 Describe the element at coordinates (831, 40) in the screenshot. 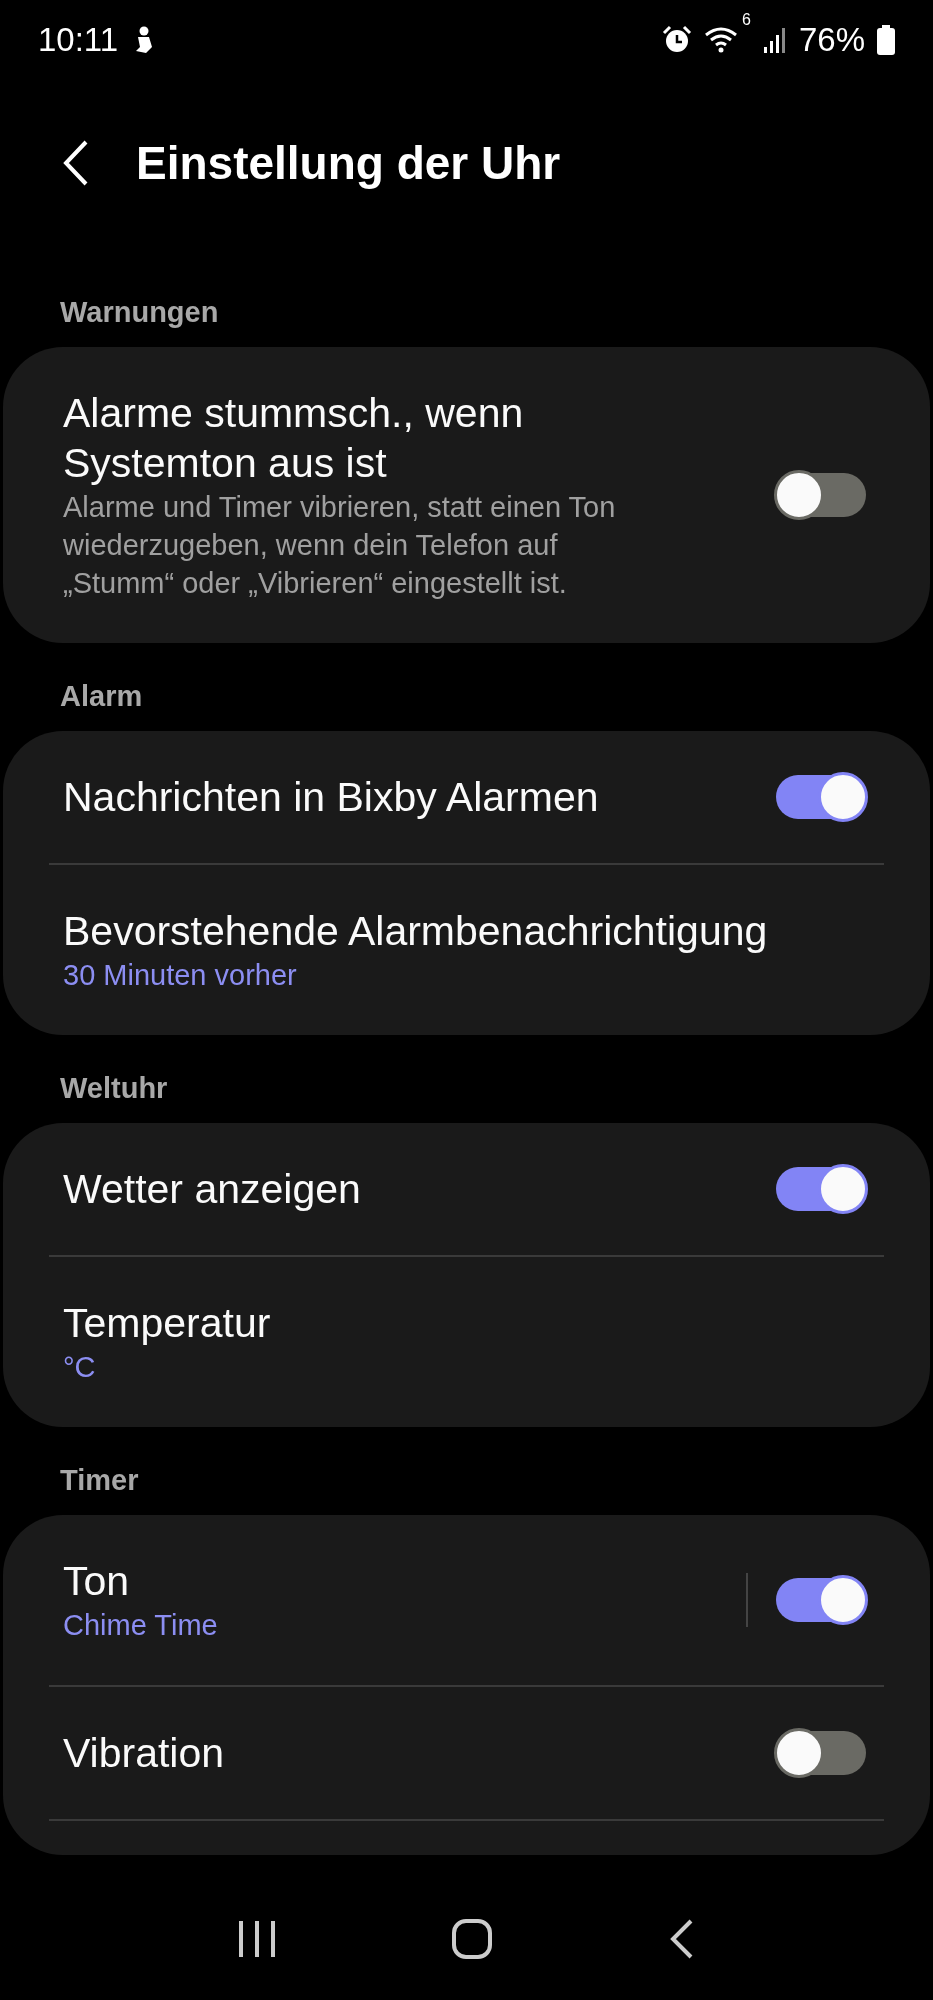

I see `battery-percent: 76%` at that location.